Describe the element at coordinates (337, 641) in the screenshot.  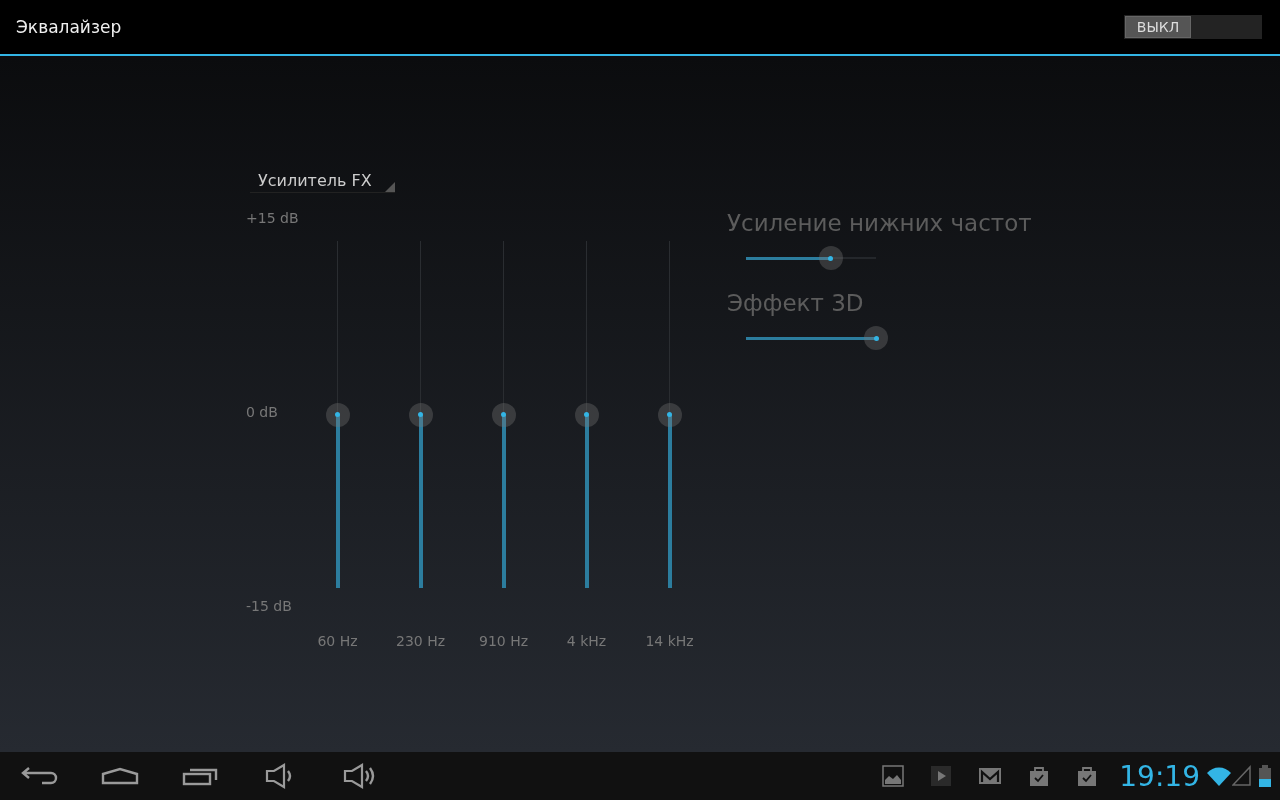
I see `band-label: 60 Hz` at that location.